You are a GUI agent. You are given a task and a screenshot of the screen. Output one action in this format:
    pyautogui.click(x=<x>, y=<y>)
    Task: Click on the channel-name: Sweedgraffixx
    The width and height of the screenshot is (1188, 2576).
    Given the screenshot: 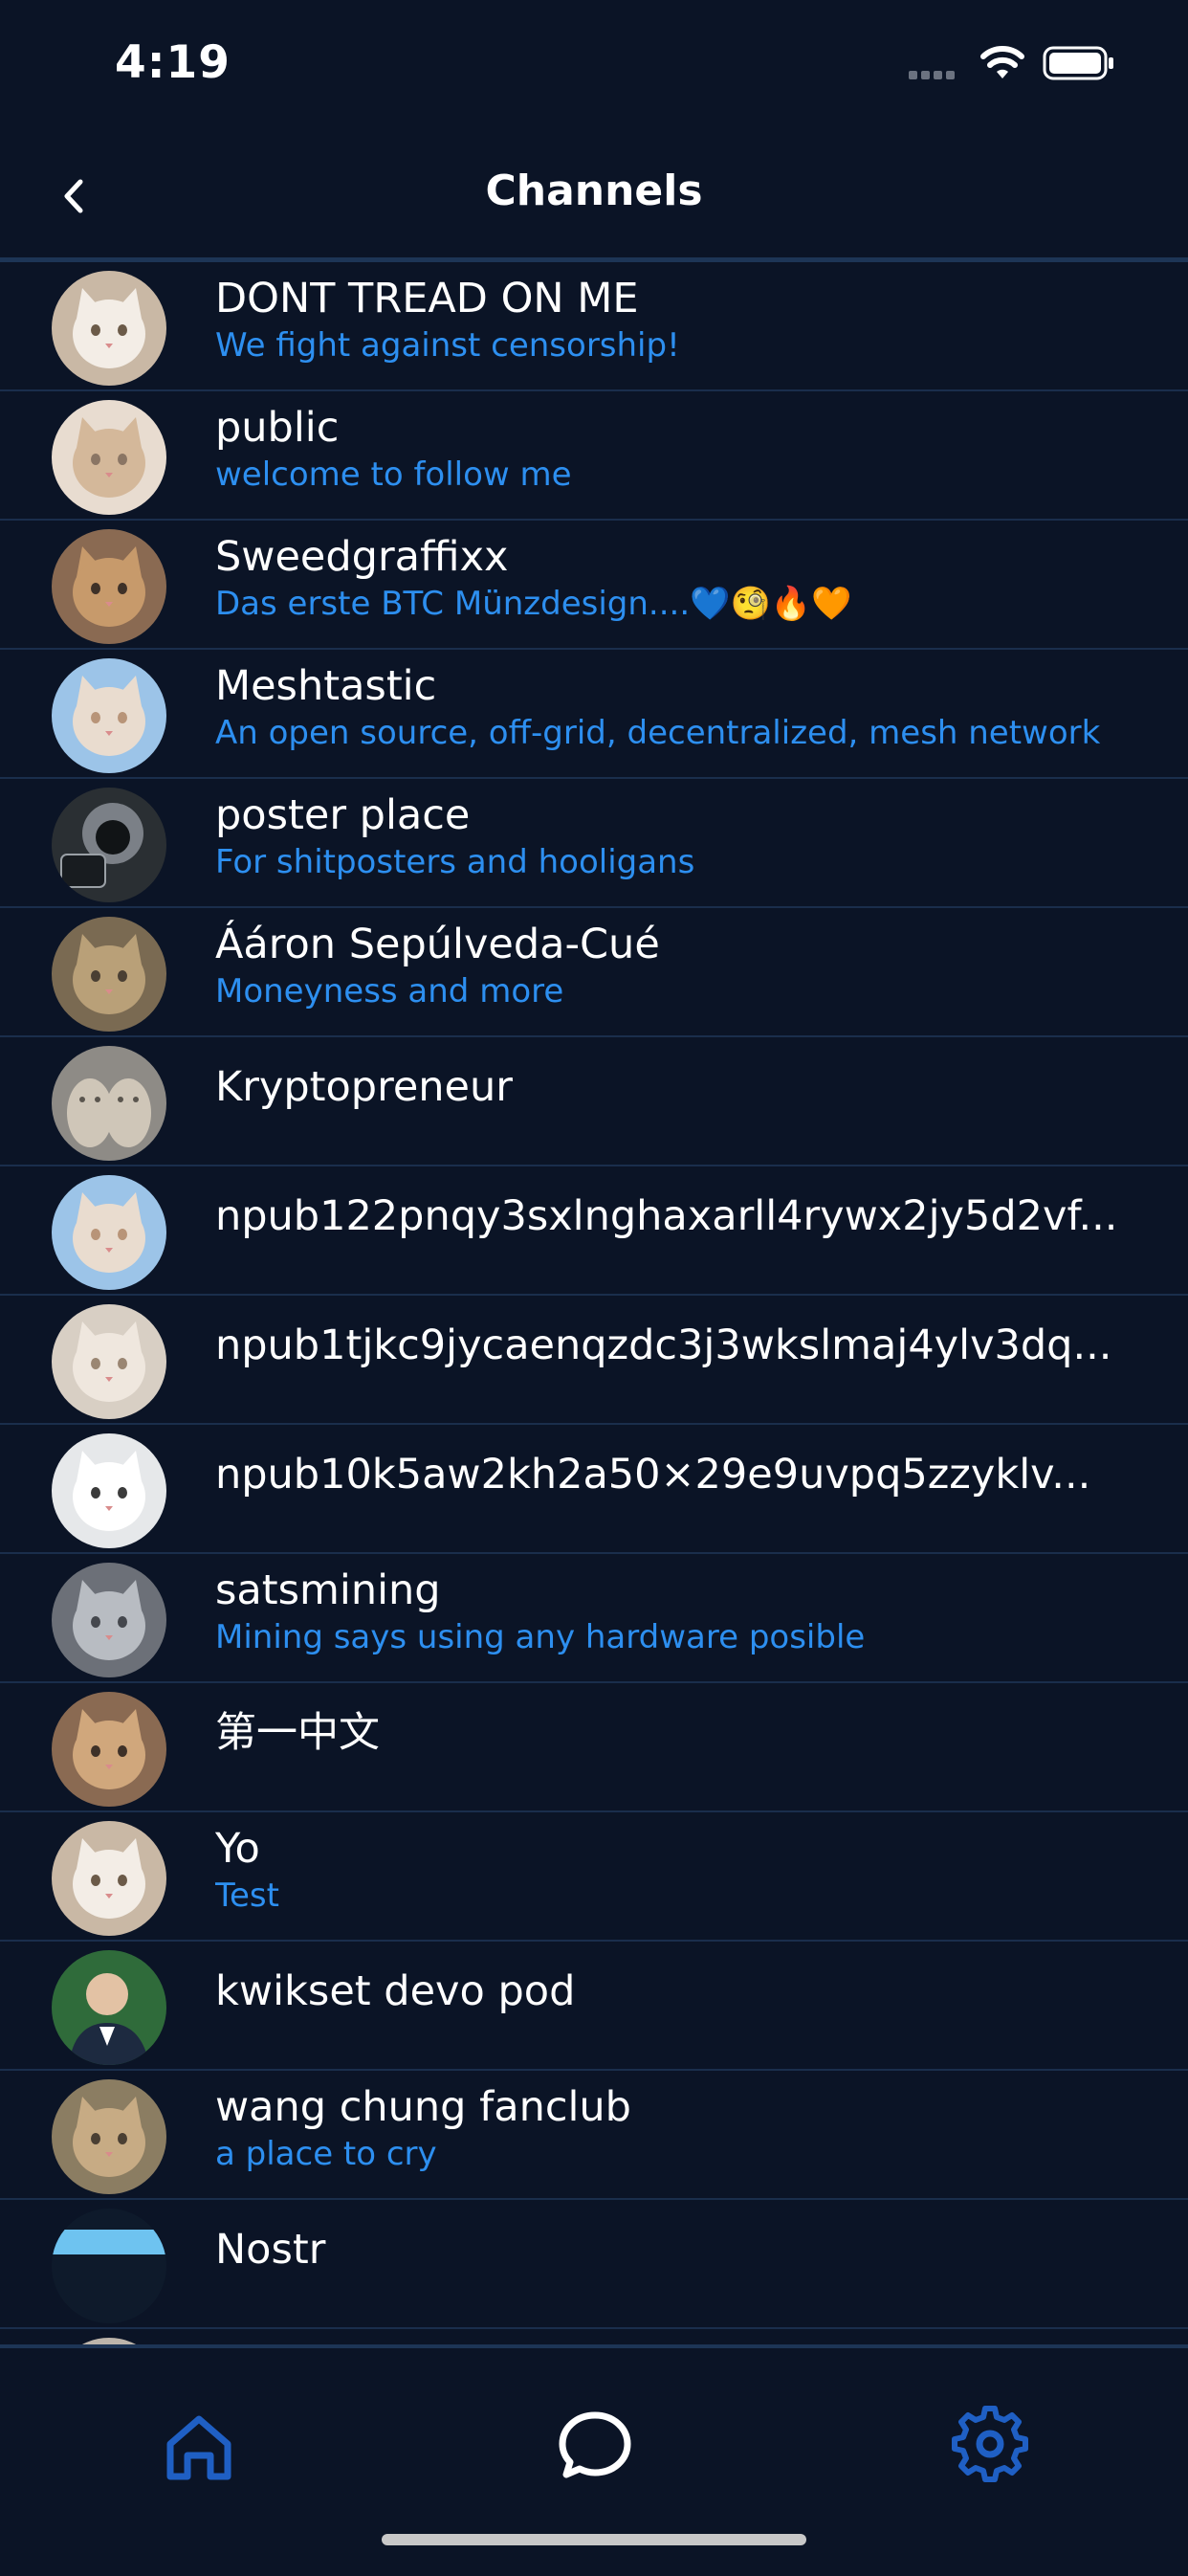 What is the action you would take?
    pyautogui.click(x=362, y=557)
    